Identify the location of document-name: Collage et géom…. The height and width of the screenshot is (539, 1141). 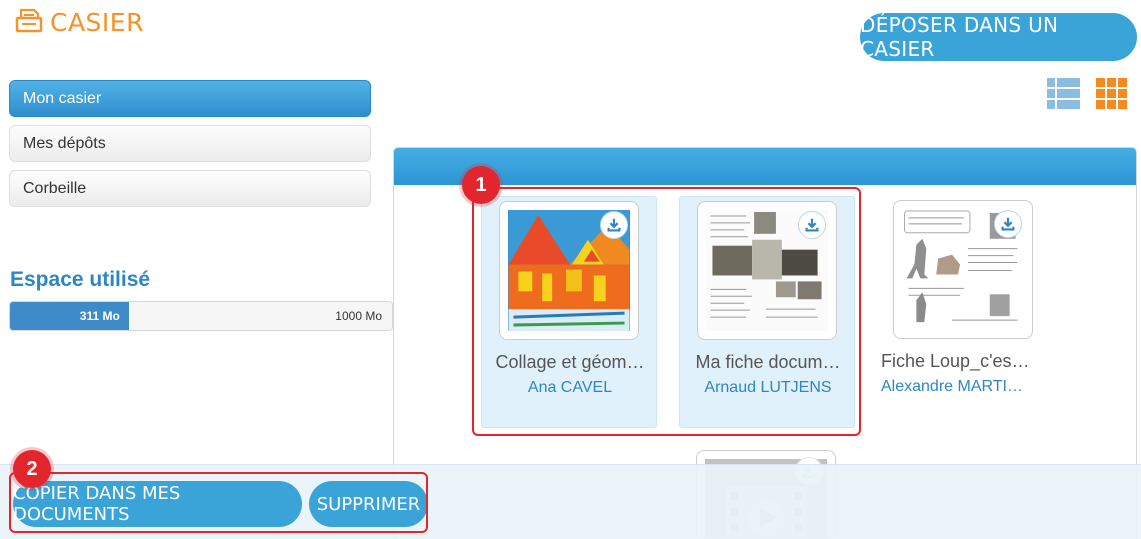
(570, 362).